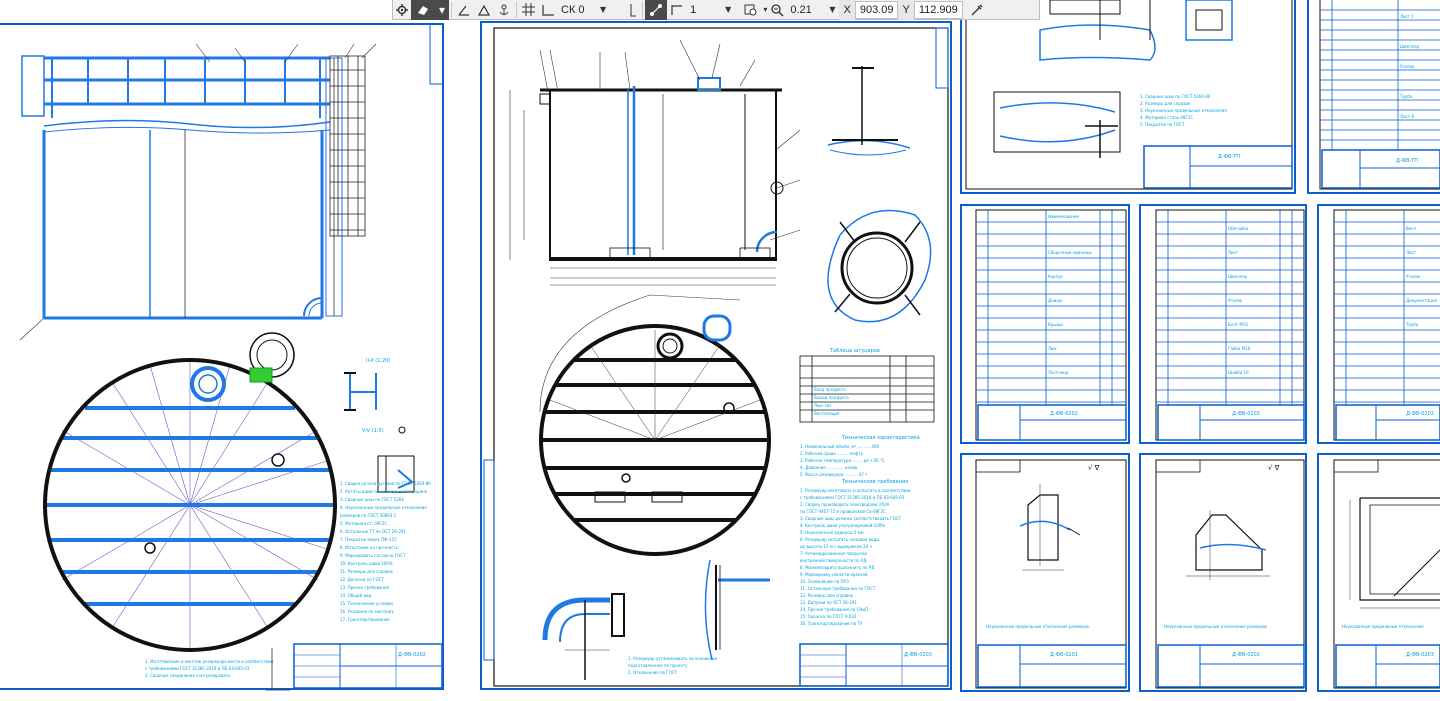 The width and height of the screenshot is (1440, 701). I want to click on svg-text: 10. Контроль швов 100%, so click(366, 563).